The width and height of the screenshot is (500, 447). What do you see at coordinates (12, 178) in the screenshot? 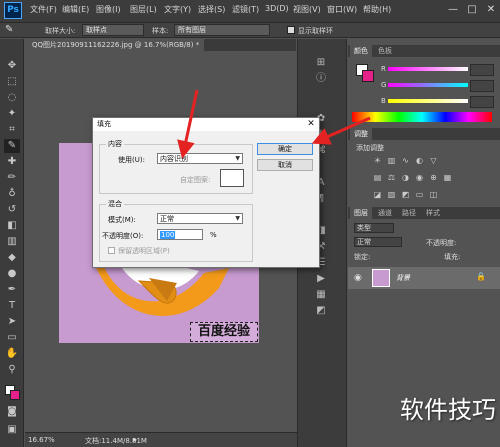
I see `brush-tool-icon: ✏` at bounding box center [12, 178].